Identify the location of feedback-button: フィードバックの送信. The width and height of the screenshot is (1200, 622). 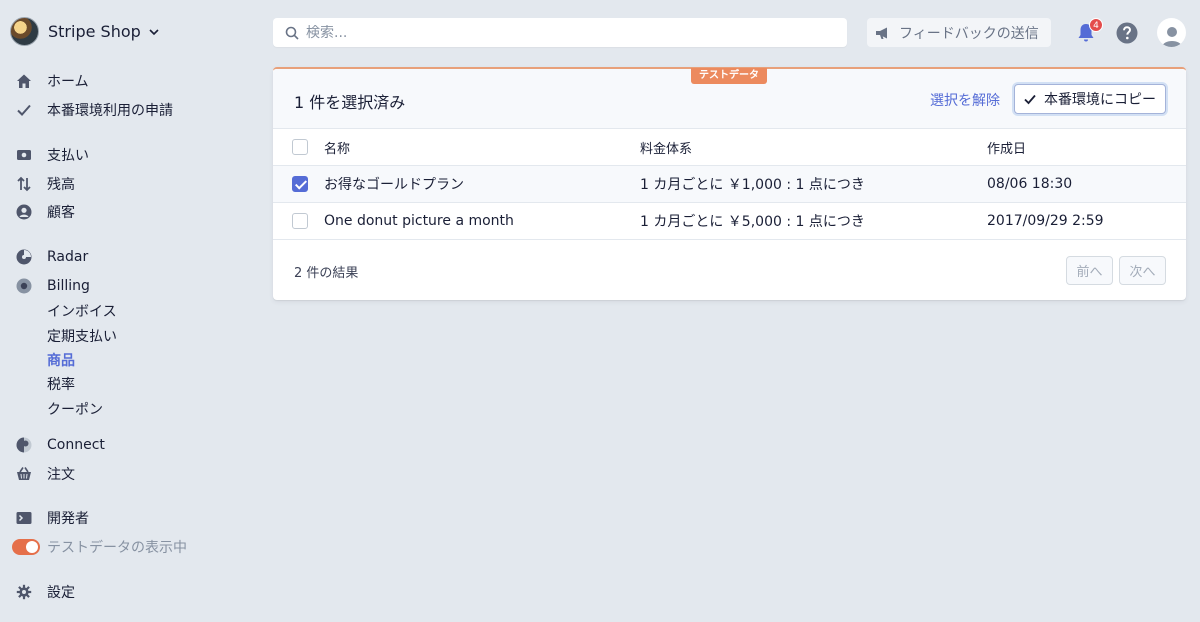
(959, 32).